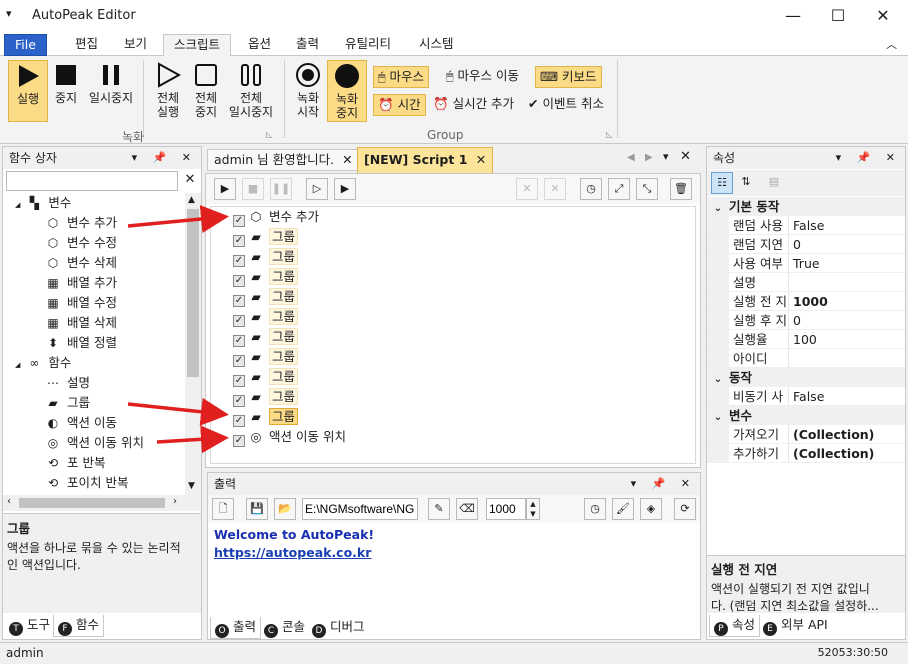 Image resolution: width=908 pixels, height=664 pixels. I want to click on annotation-arrows, so click(178, 329).